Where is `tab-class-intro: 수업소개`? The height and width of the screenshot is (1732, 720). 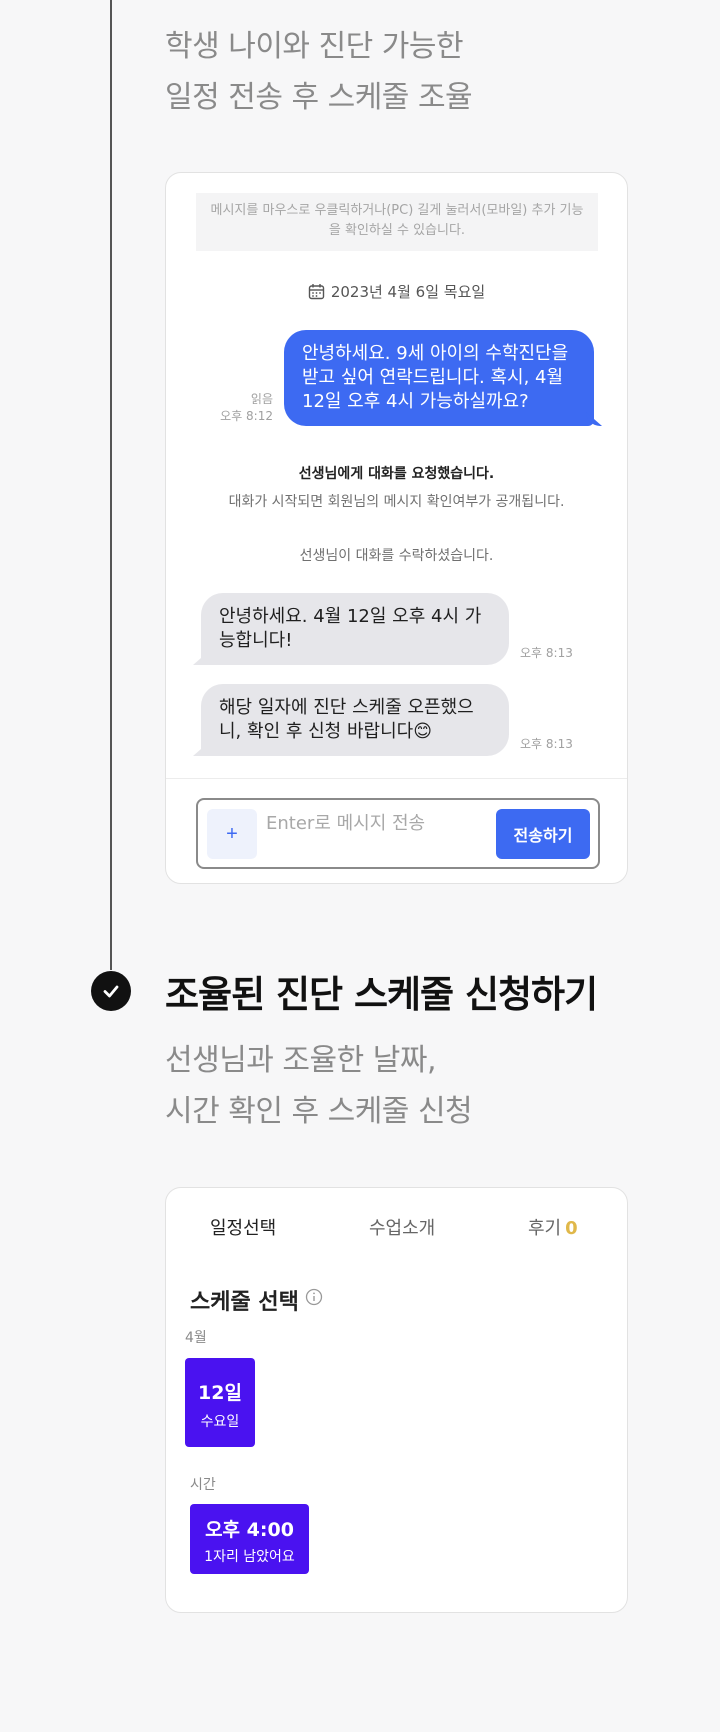 tab-class-intro: 수업소개 is located at coordinates (402, 1227).